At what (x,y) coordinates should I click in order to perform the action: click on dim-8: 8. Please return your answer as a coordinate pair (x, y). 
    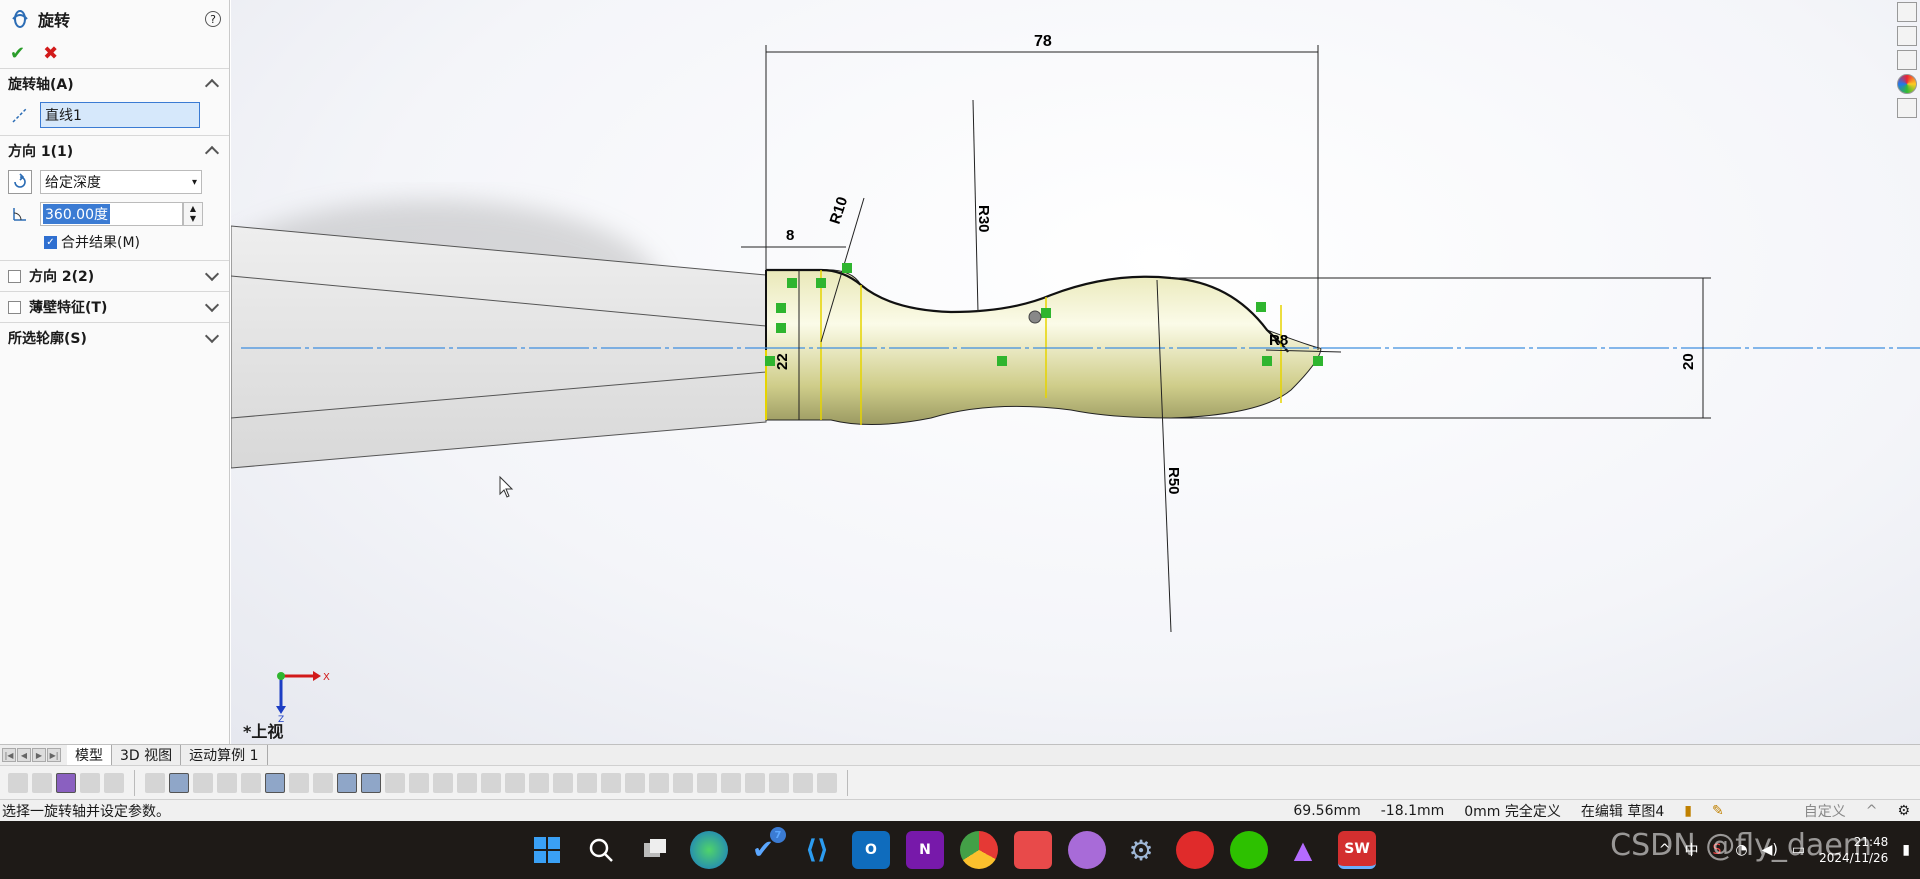
    Looking at the image, I should click on (790, 235).